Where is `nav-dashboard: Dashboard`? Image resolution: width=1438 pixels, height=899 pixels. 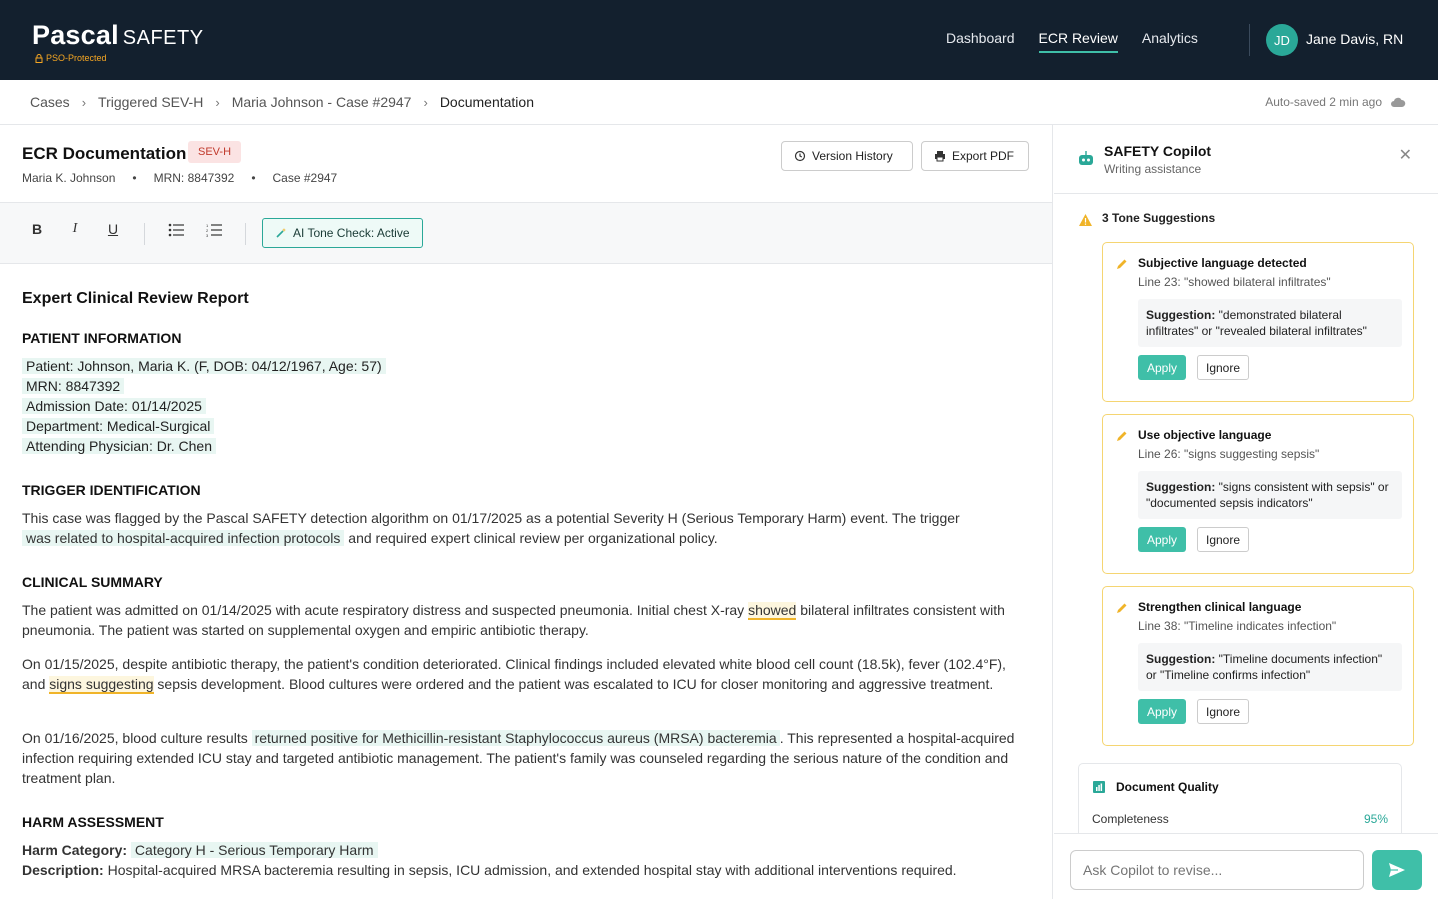
nav-dashboard: Dashboard is located at coordinates (980, 41).